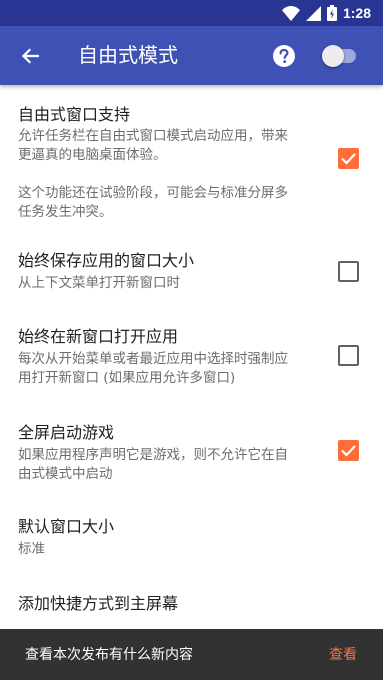 The image size is (383, 680). Describe the element at coordinates (343, 655) in the screenshot. I see `snackbar-action-button: 查看` at that location.